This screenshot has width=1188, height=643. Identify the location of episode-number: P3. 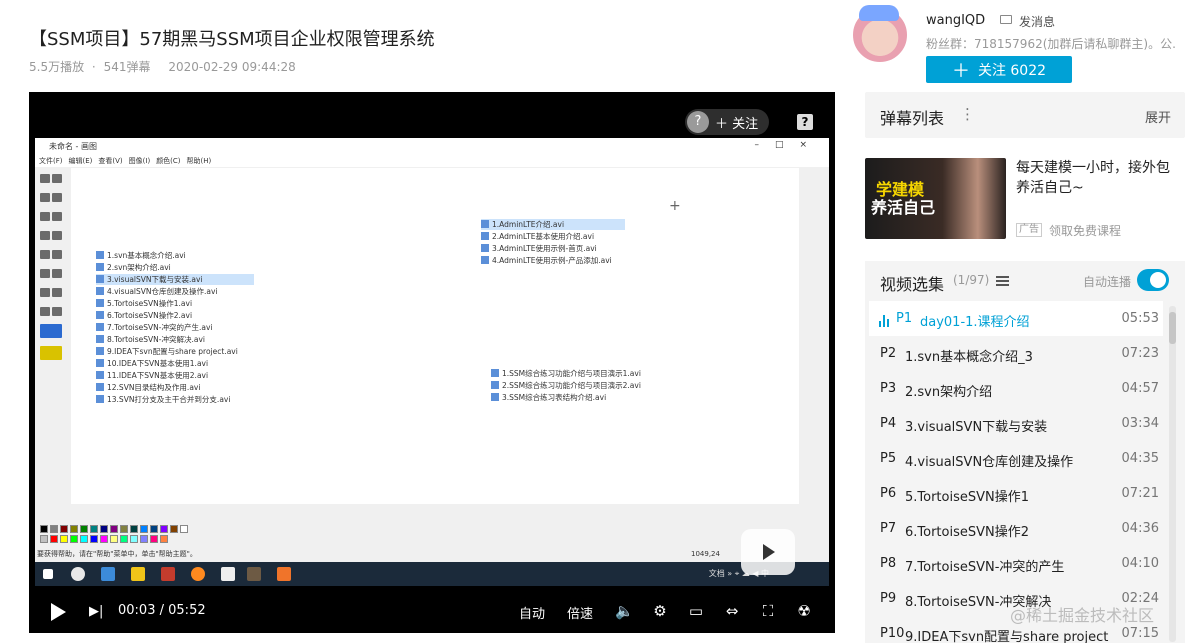
(888, 388).